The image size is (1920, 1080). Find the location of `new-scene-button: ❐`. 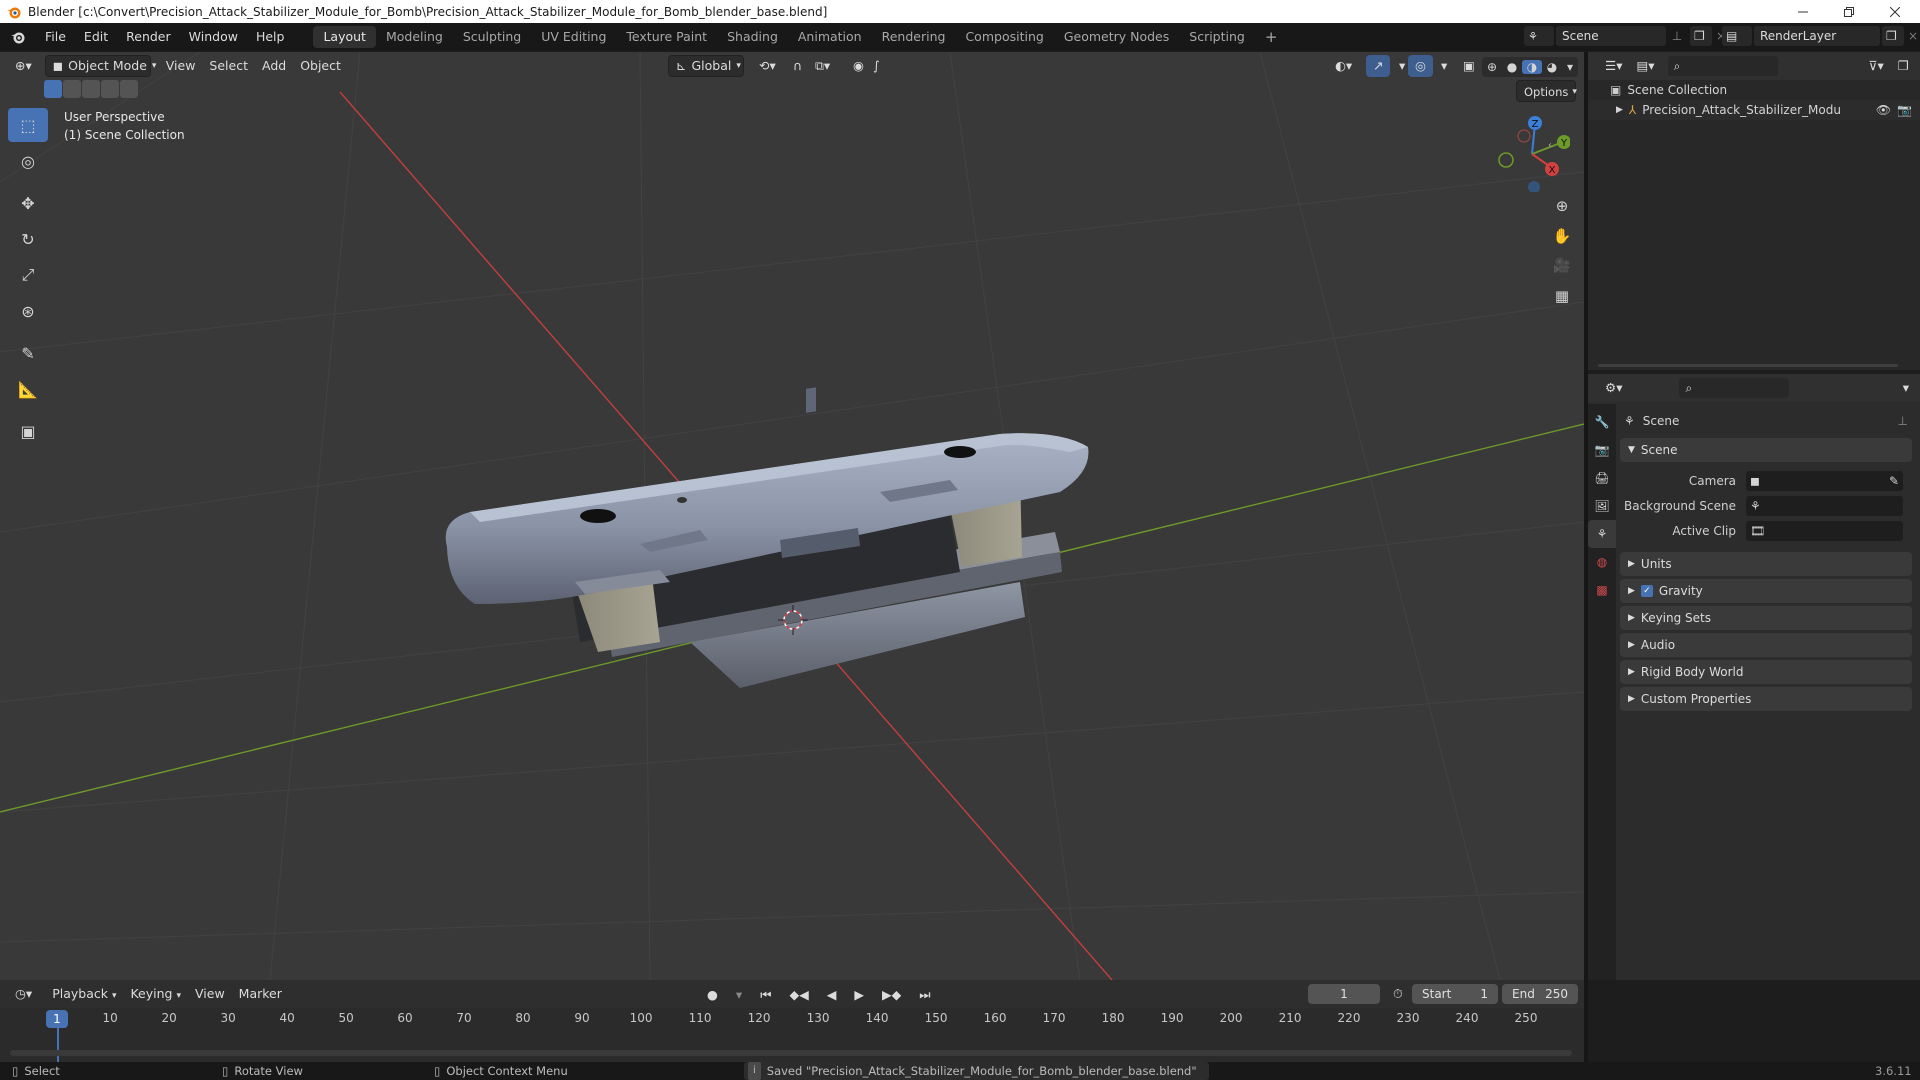

new-scene-button: ❐ is located at coordinates (1701, 36).